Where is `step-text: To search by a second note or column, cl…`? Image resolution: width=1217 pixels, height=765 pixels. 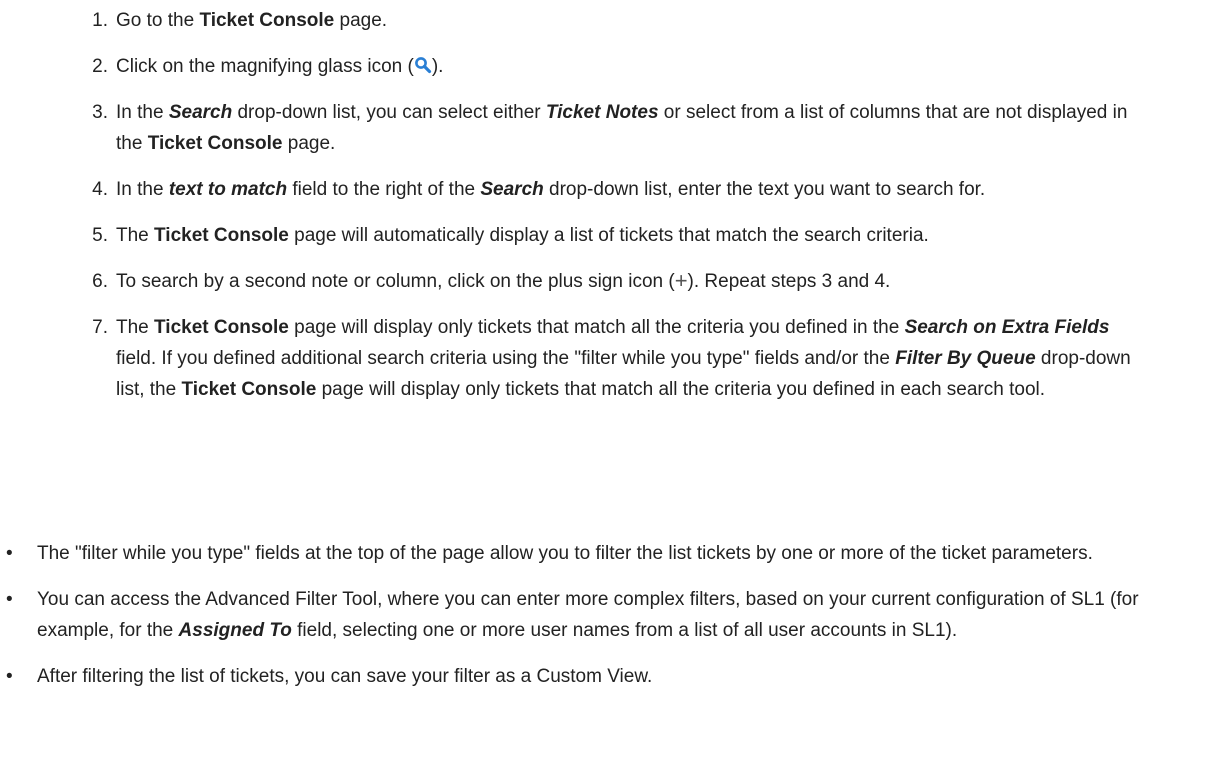
step-text: To search by a second note or column, cl… is located at coordinates (395, 281).